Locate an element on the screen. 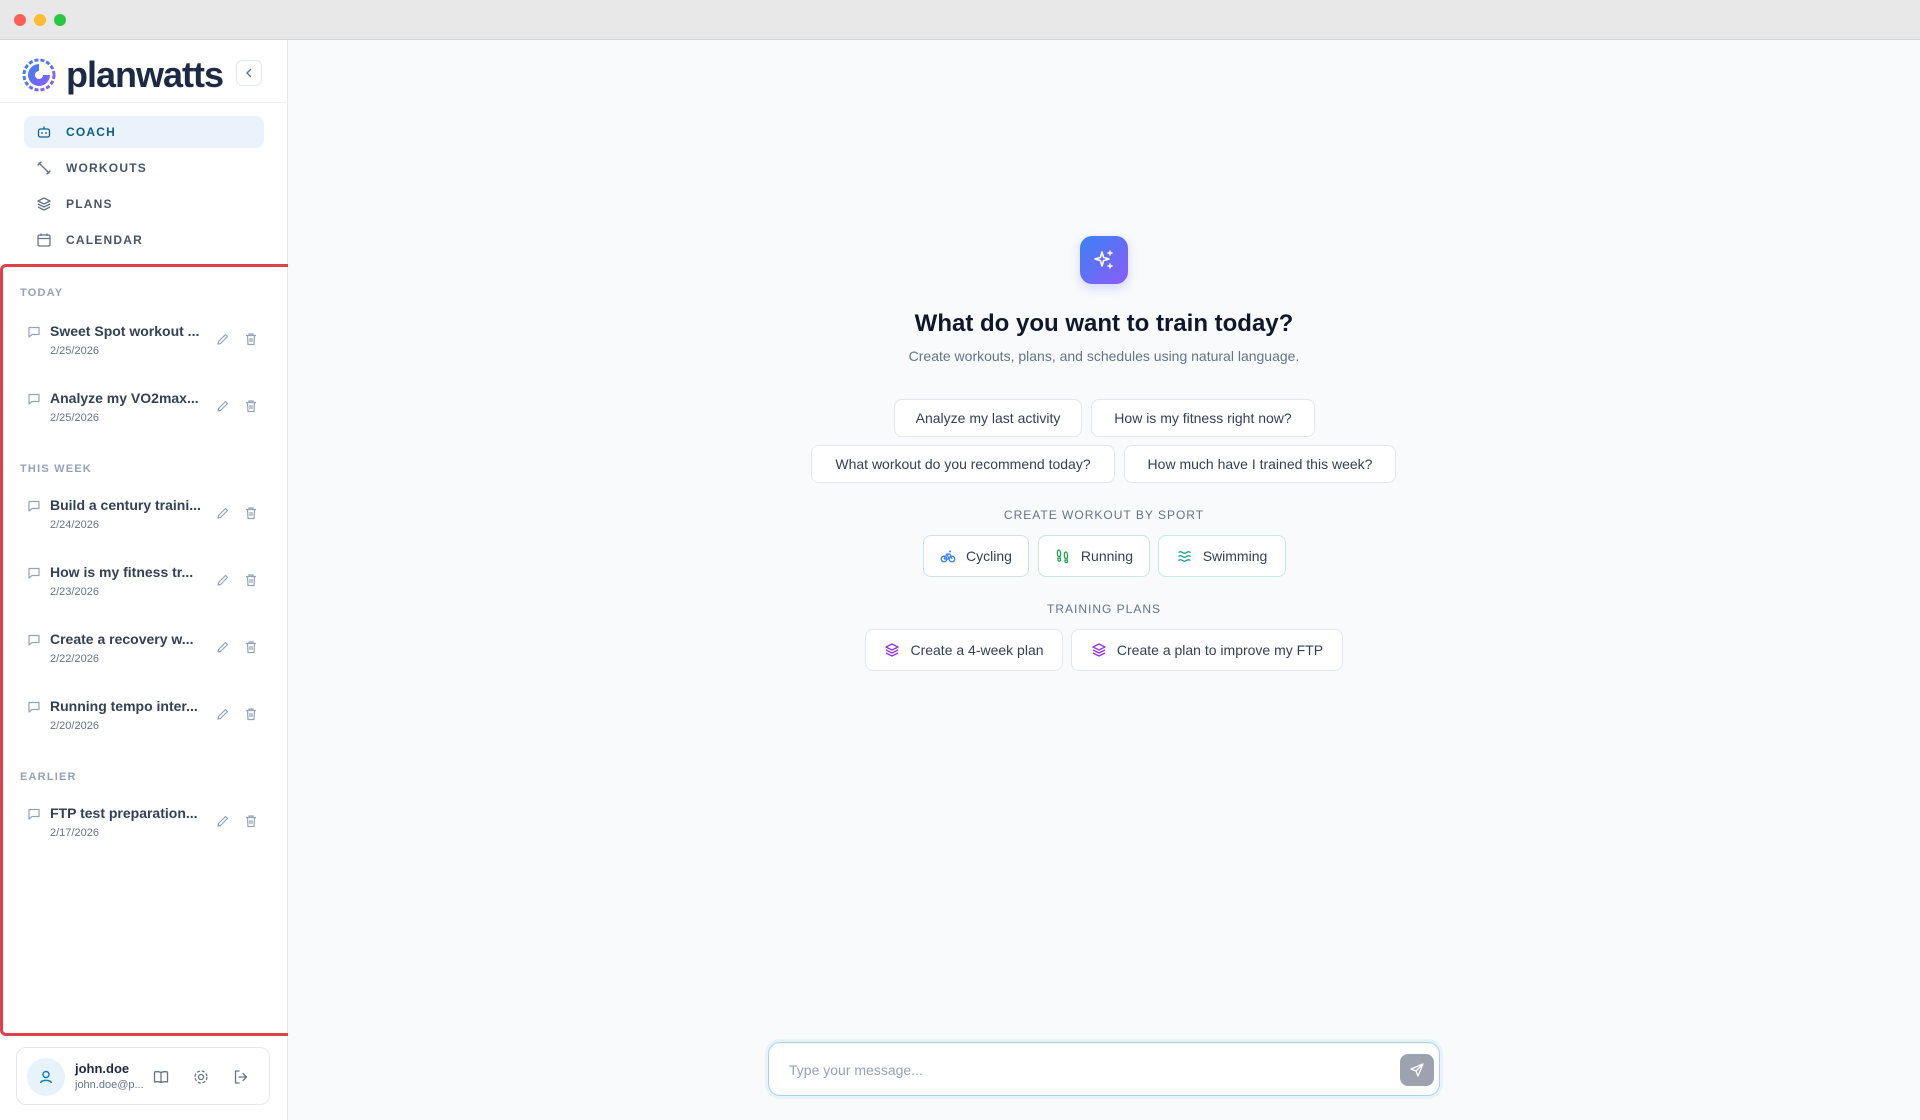 This screenshot has height=1120, width=1920. nav-item-workouts: WORKOUTS is located at coordinates (144, 168).